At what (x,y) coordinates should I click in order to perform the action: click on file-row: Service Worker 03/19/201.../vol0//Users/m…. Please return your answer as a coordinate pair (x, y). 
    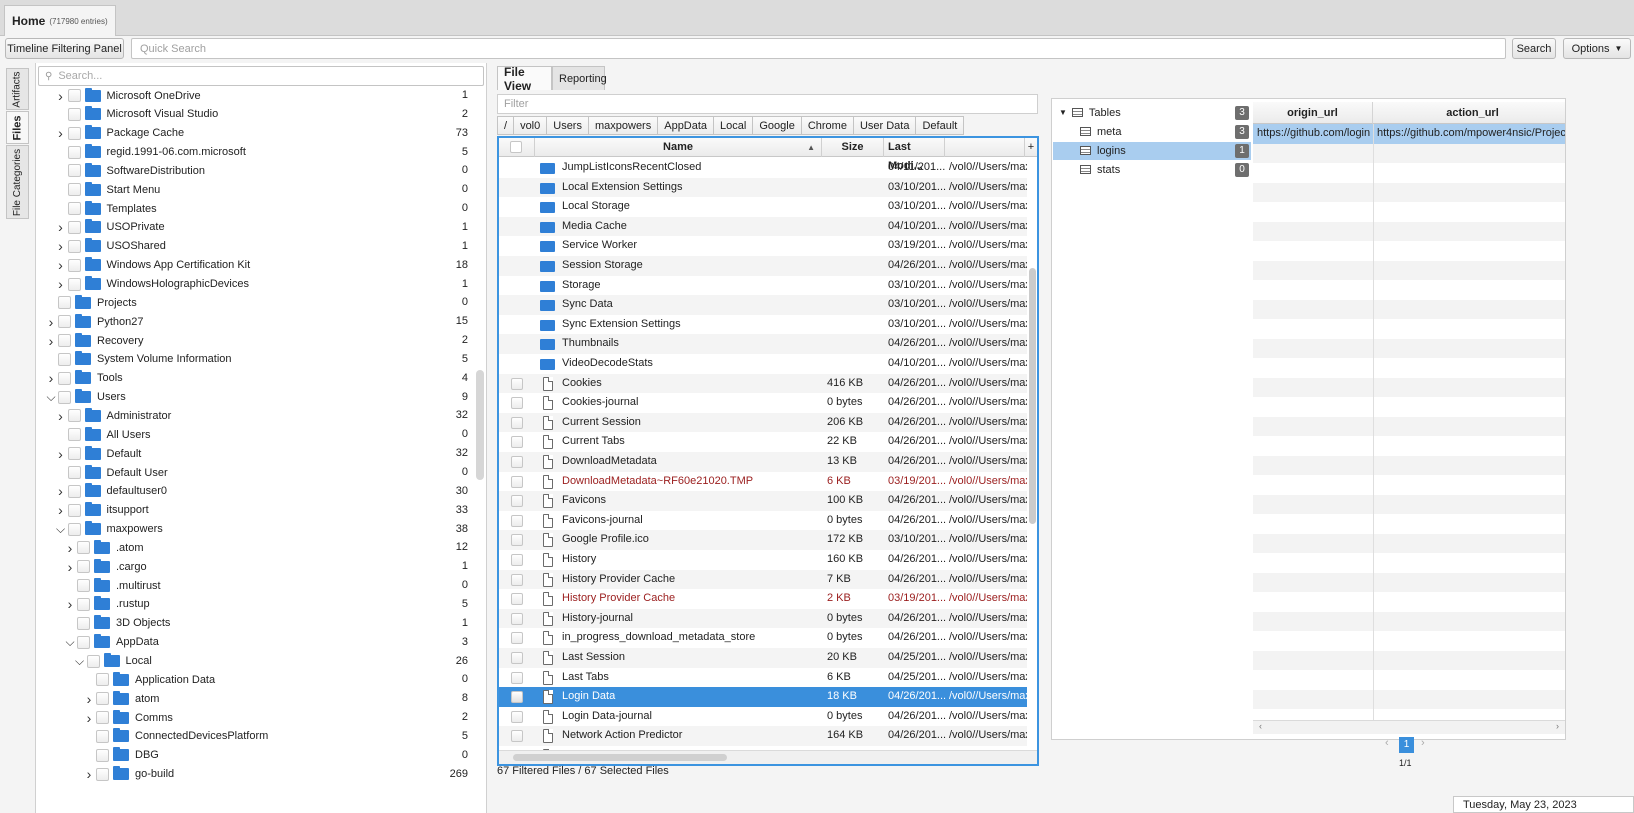
    Looking at the image, I should click on (763, 246).